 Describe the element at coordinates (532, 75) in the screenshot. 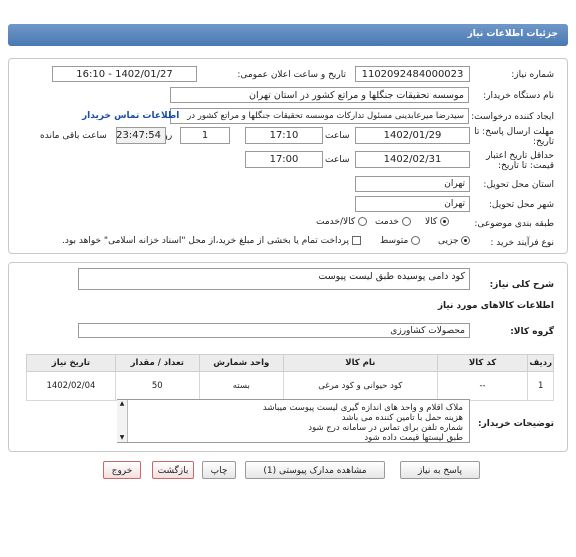

I see `need-number-label: شماره نیاز:` at that location.